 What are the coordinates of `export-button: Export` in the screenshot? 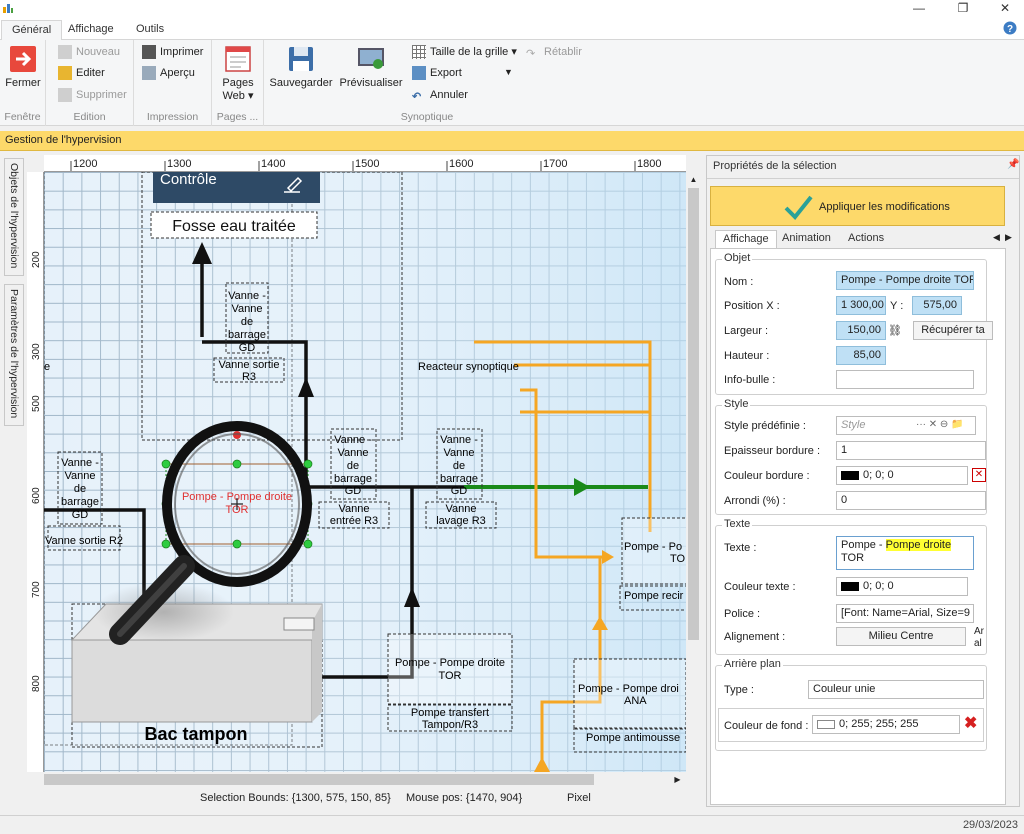 It's located at (437, 73).